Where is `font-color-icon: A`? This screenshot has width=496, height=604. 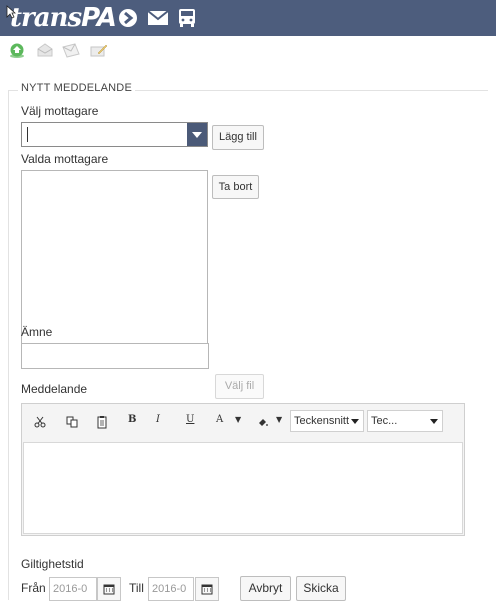 font-color-icon: A is located at coordinates (219, 419).